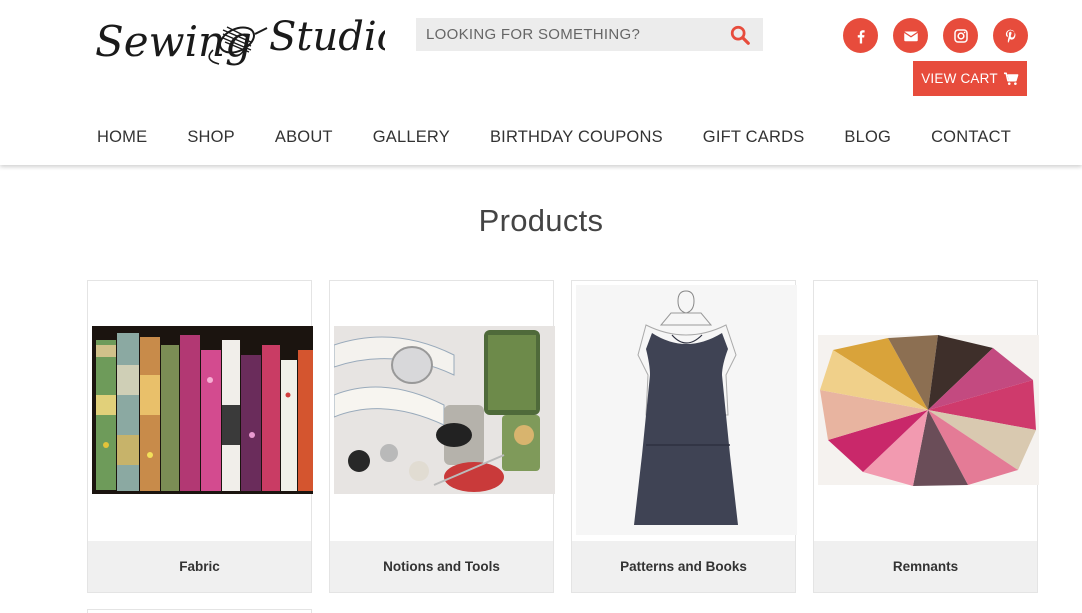 The width and height of the screenshot is (1082, 613). I want to click on nav-item-shop: SHOP, so click(211, 137).